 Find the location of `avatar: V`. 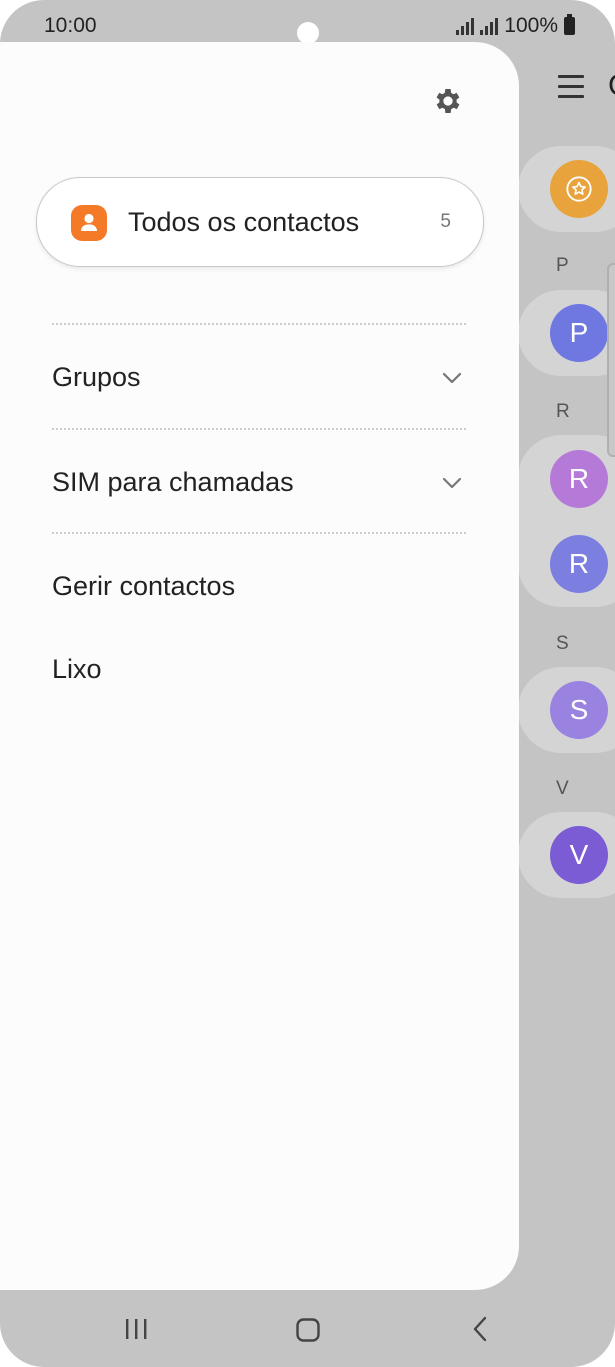

avatar: V is located at coordinates (579, 855).